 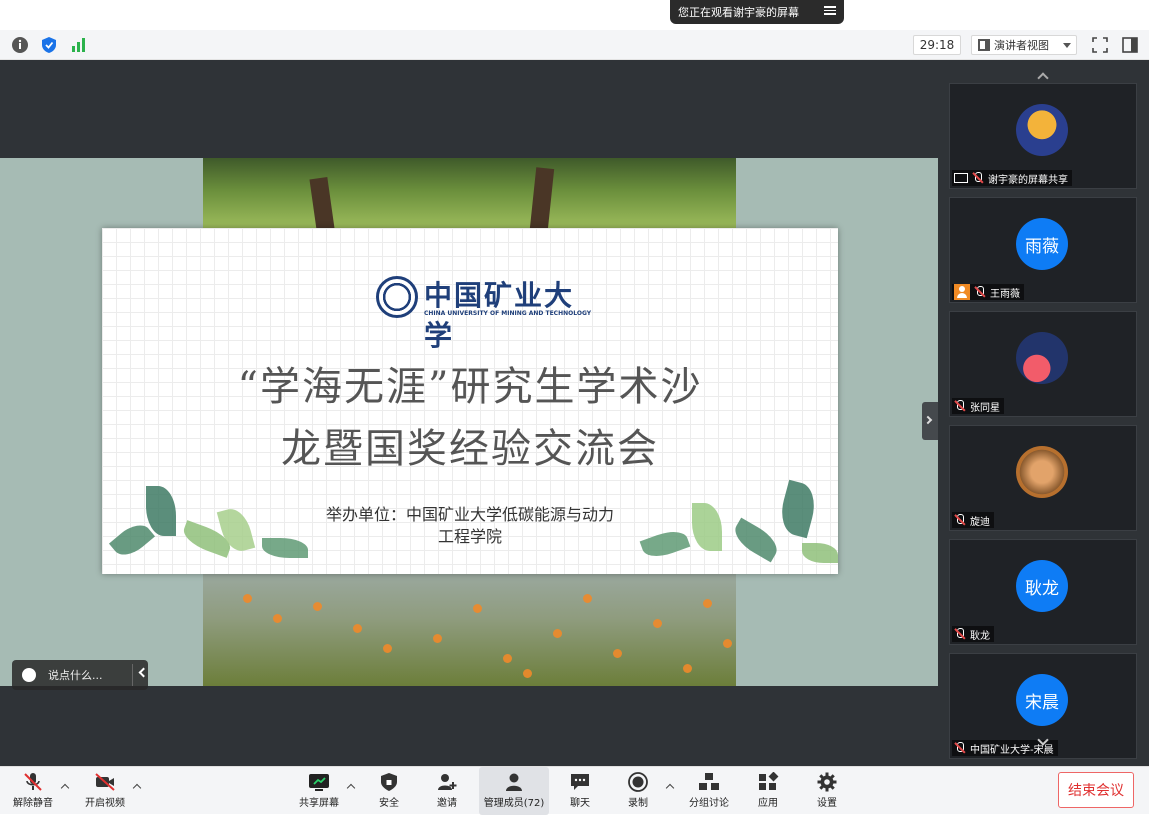 I want to click on manage-members-button: 管理成员(72), so click(x=514, y=791).